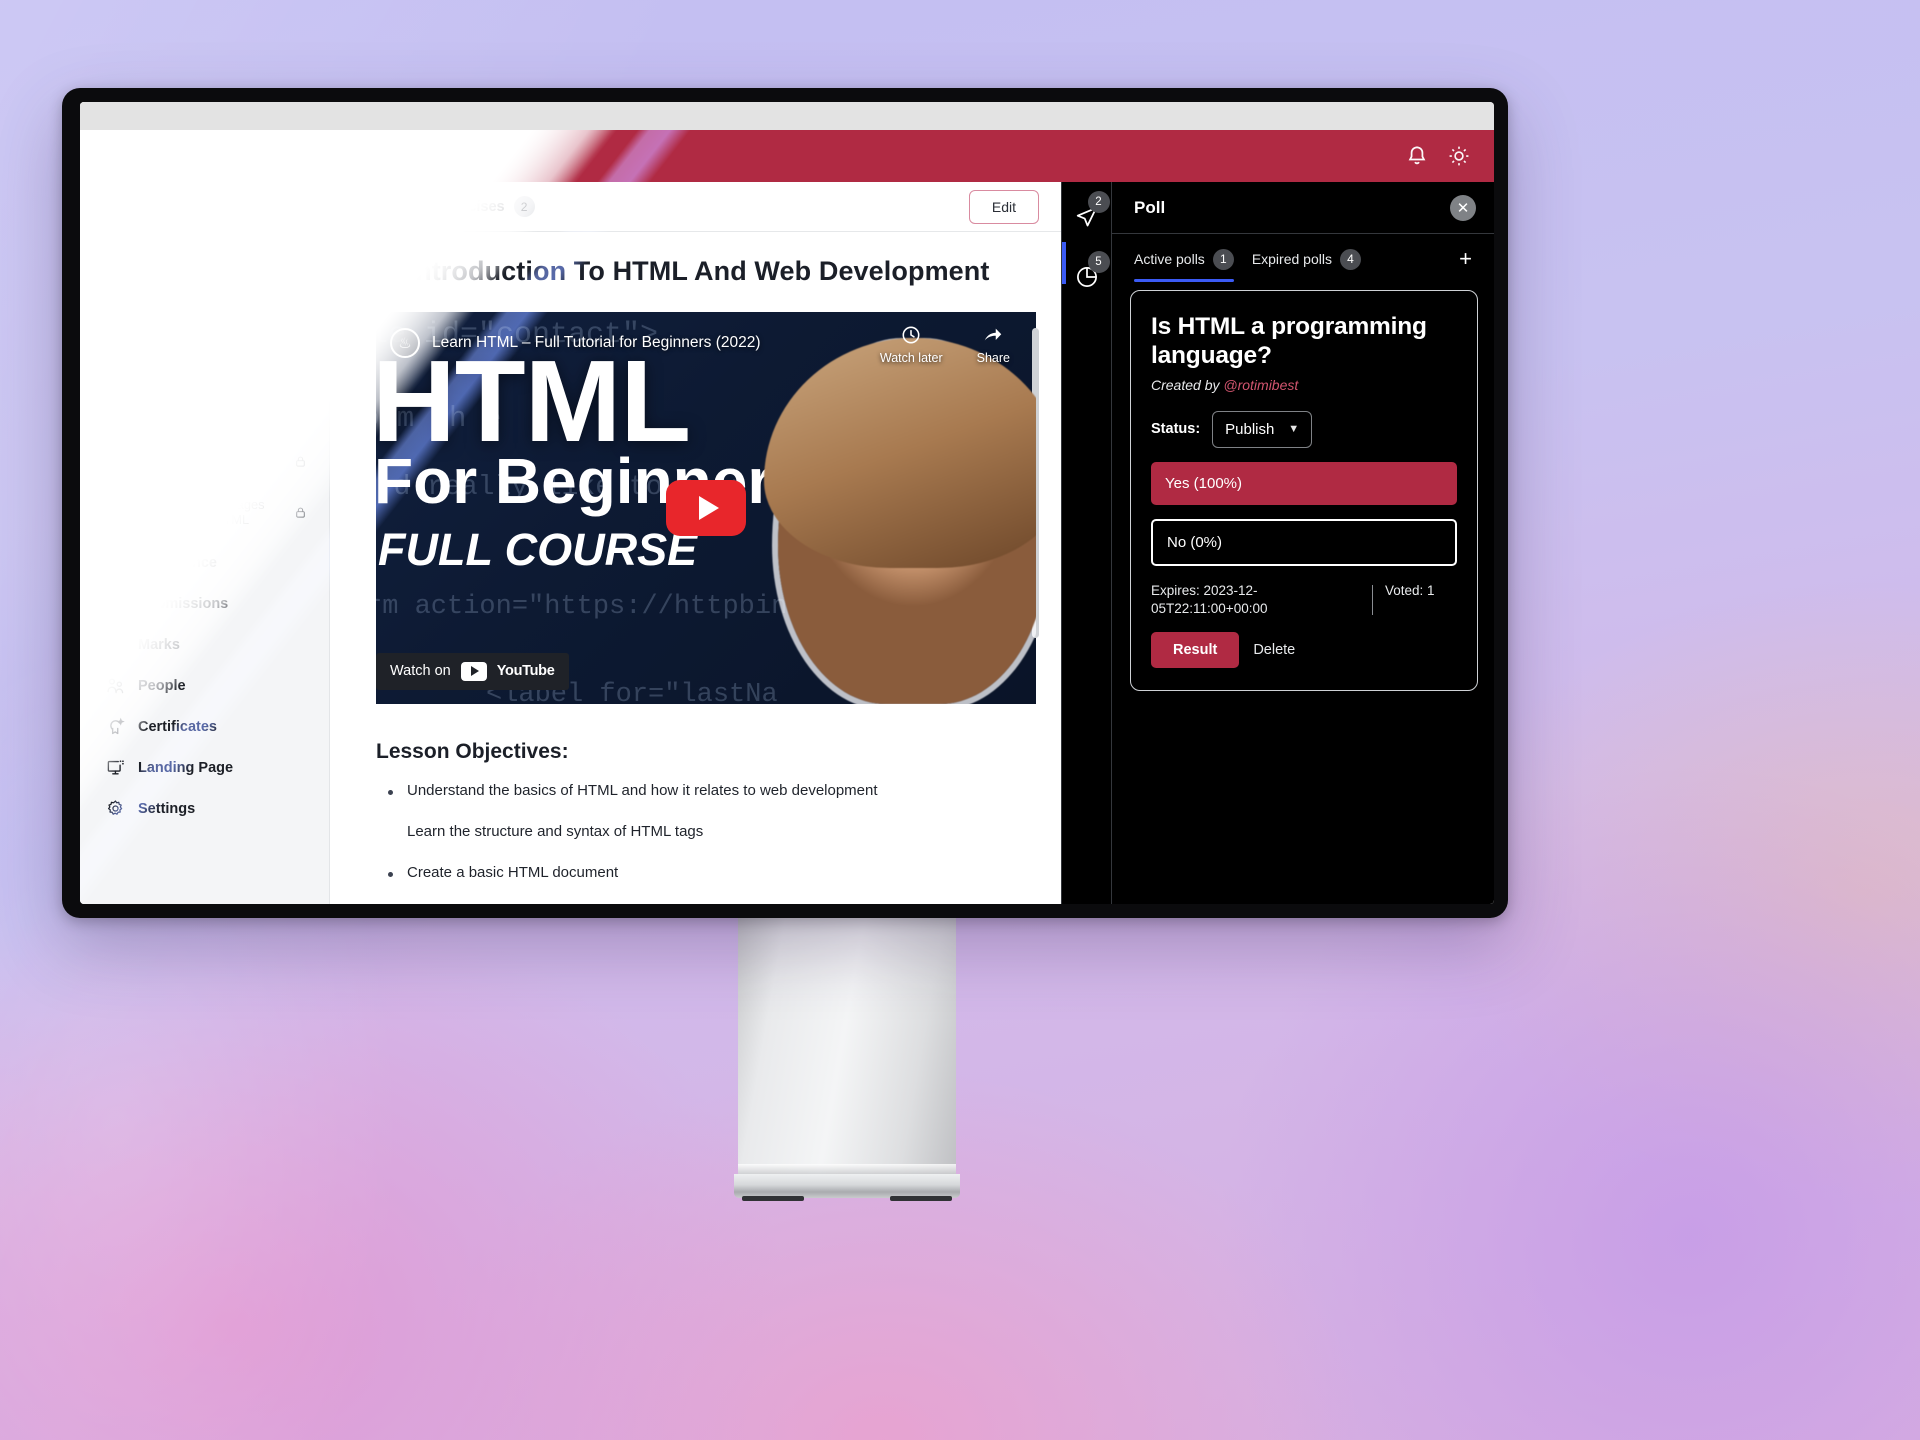 This screenshot has width=1920, height=1440. I want to click on channel-logo-icon: ♨, so click(405, 342).